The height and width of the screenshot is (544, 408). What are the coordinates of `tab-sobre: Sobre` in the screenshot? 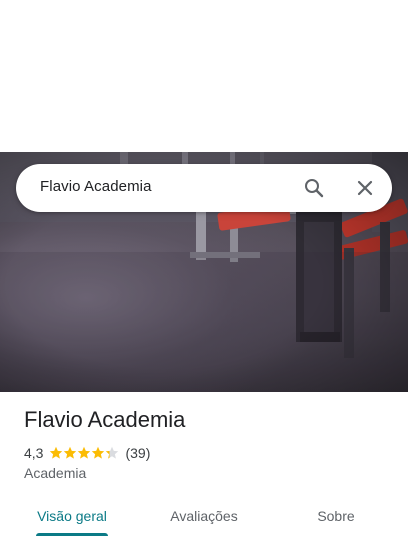 It's located at (336, 516).